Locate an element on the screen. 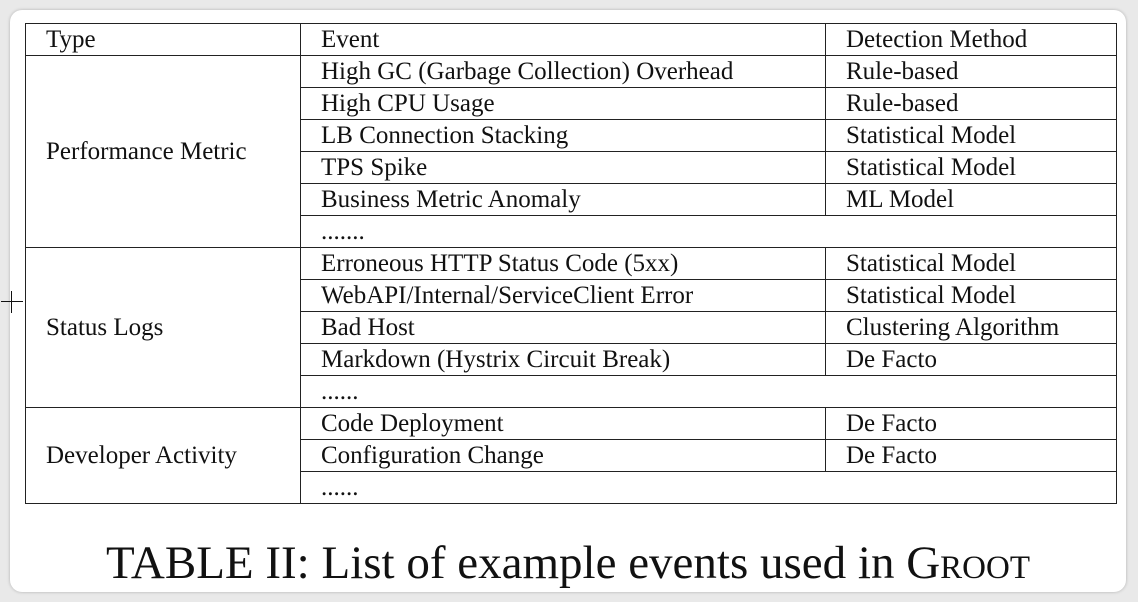  event-cell: LB Connection Stacking is located at coordinates (563, 135).